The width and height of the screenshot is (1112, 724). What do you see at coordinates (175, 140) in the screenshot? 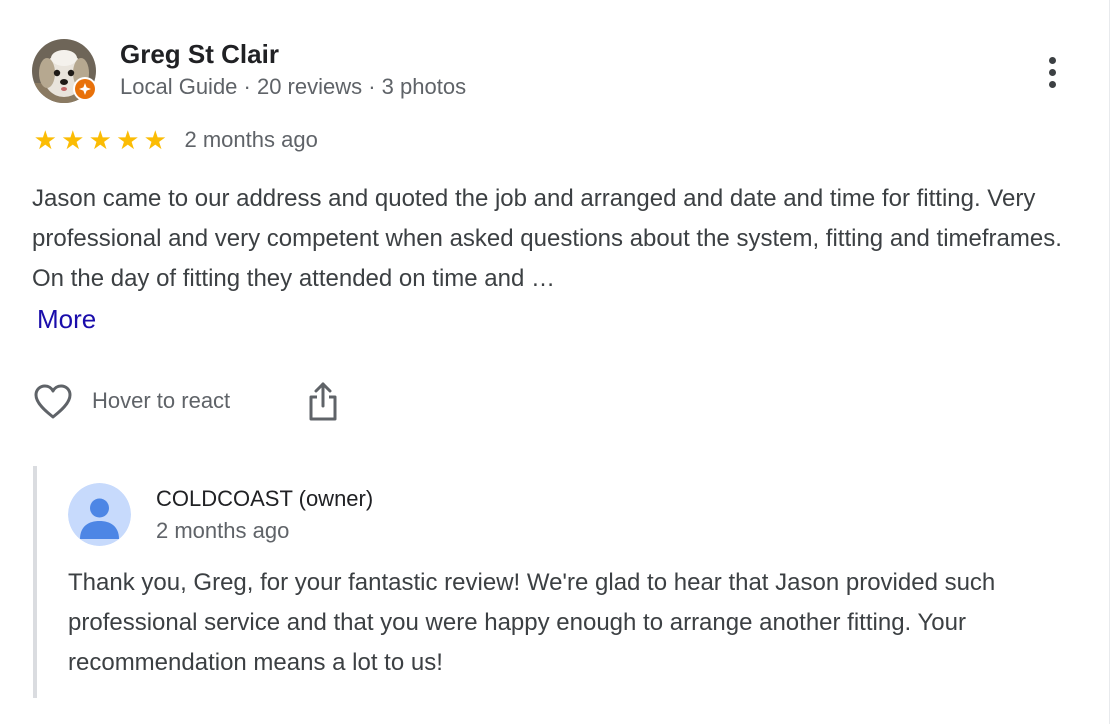
I see `rating-row: ★ ★ ★ ★ ★ 2 months ago` at bounding box center [175, 140].